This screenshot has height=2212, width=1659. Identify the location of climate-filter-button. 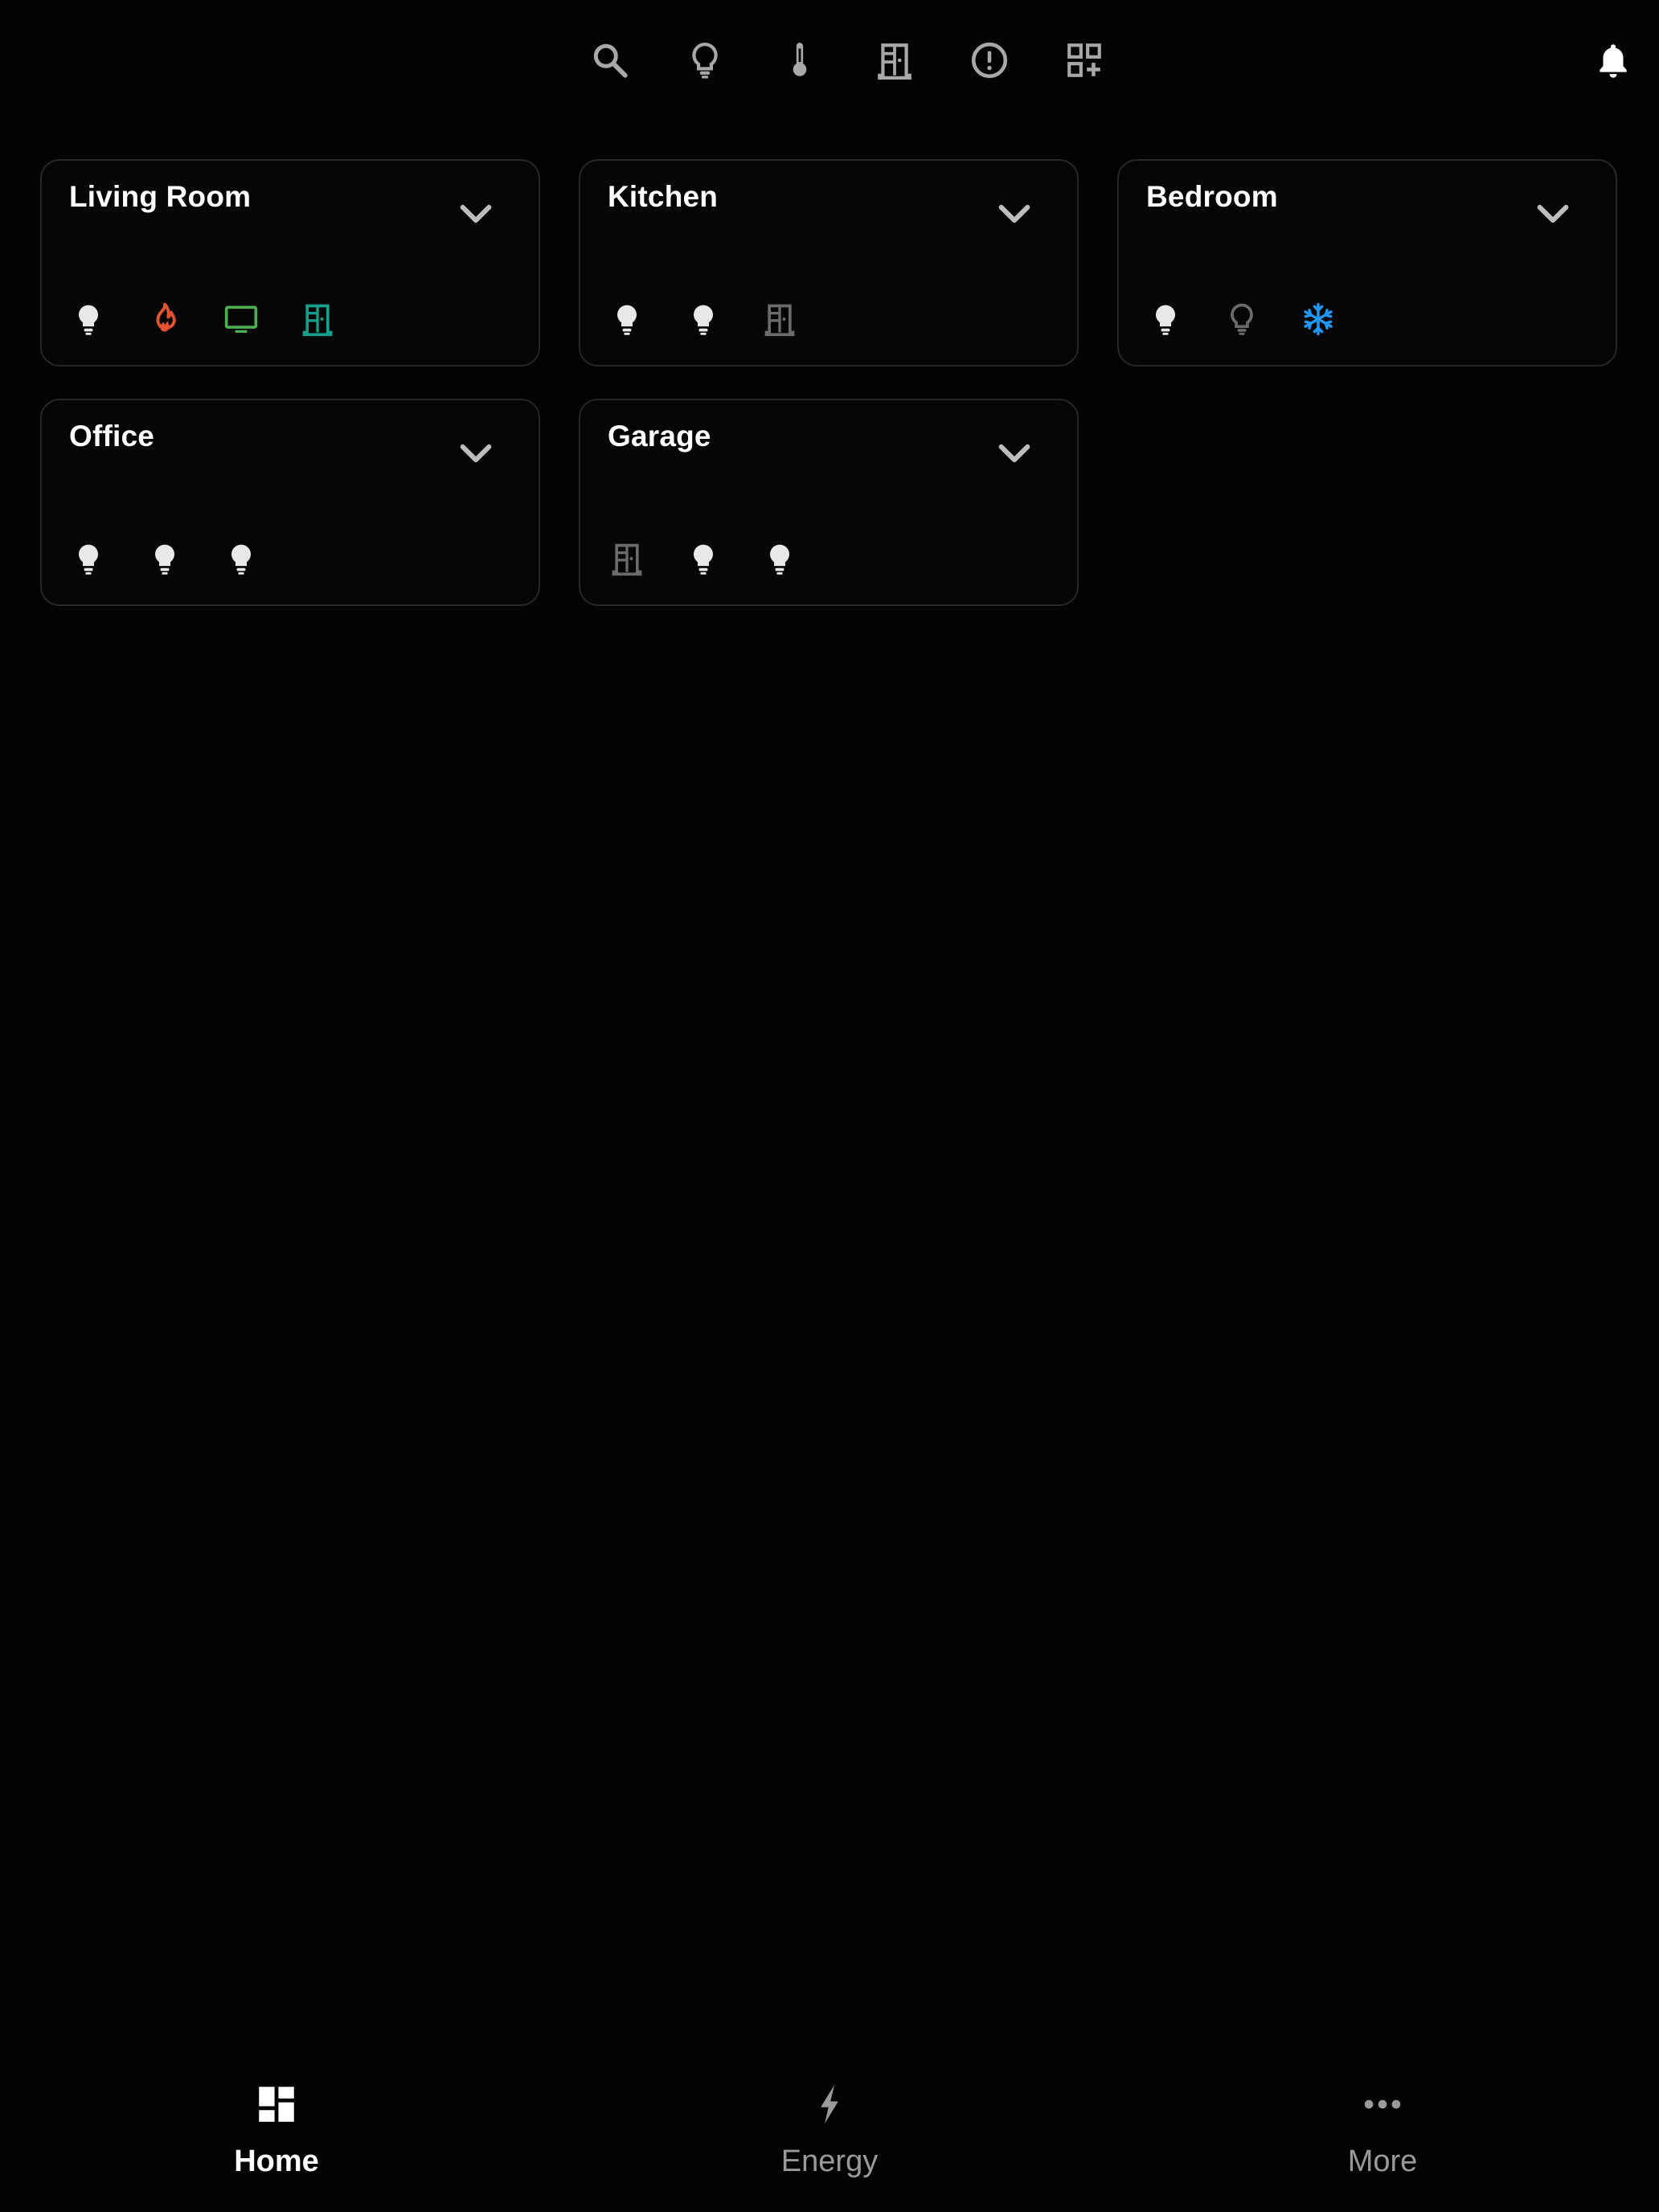
(799, 60).